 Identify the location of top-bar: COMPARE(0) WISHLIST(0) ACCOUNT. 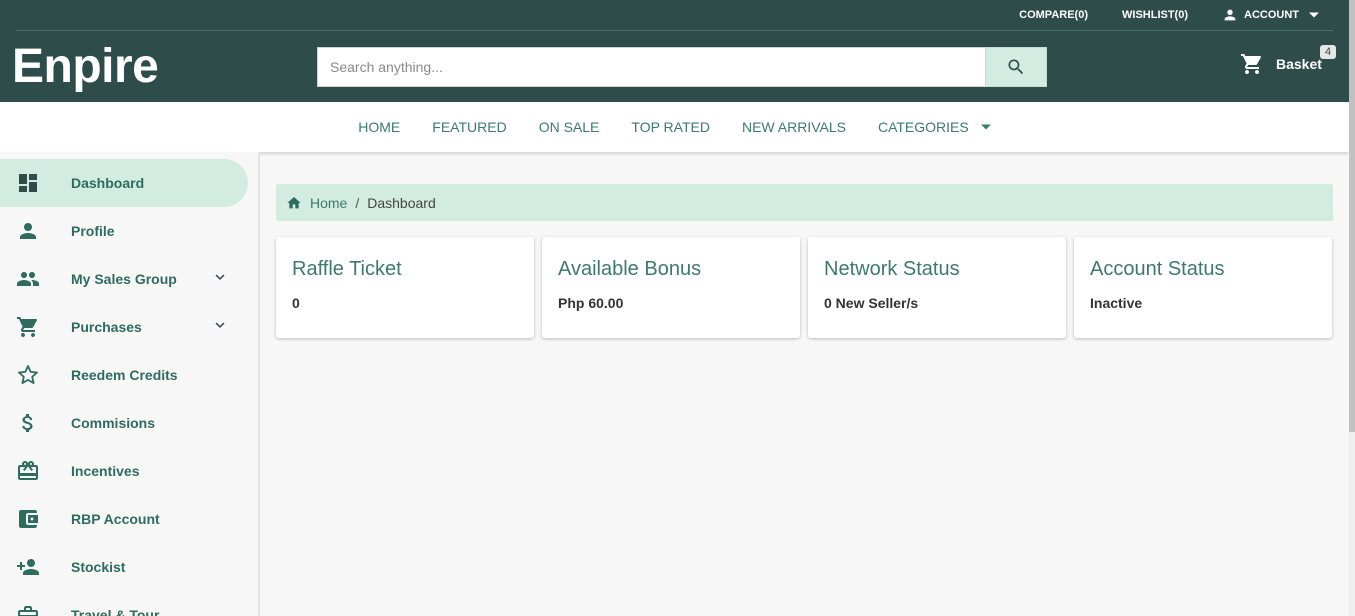
(674, 15).